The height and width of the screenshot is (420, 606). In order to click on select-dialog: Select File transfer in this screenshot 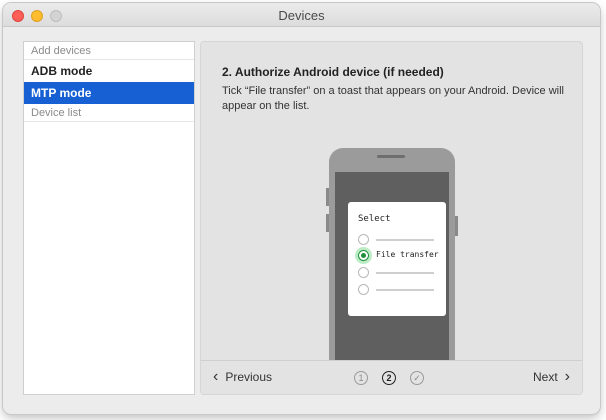, I will do `click(397, 259)`.